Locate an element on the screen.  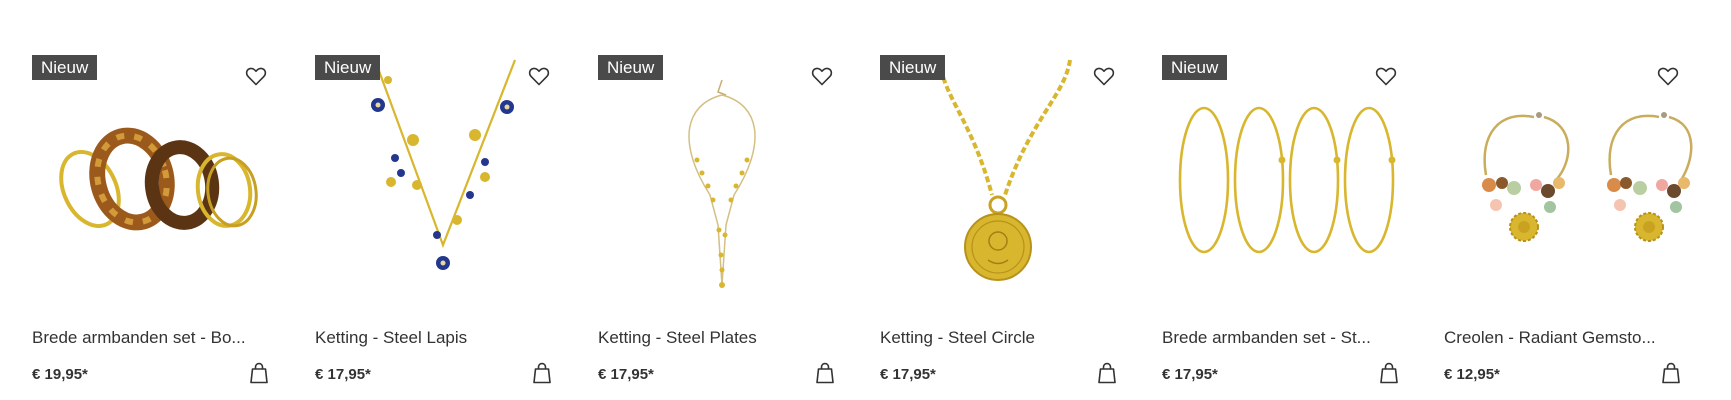
product-name: Ketting - Steel Plates is located at coordinates (723, 338).